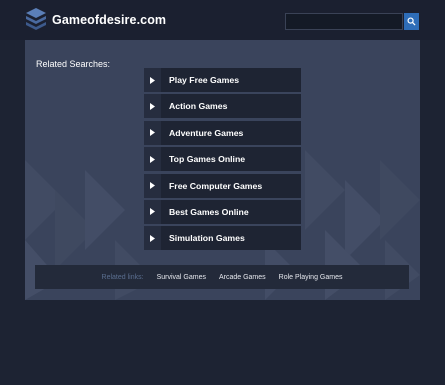 The height and width of the screenshot is (385, 445). What do you see at coordinates (344, 21) in the screenshot?
I see `search-input` at bounding box center [344, 21].